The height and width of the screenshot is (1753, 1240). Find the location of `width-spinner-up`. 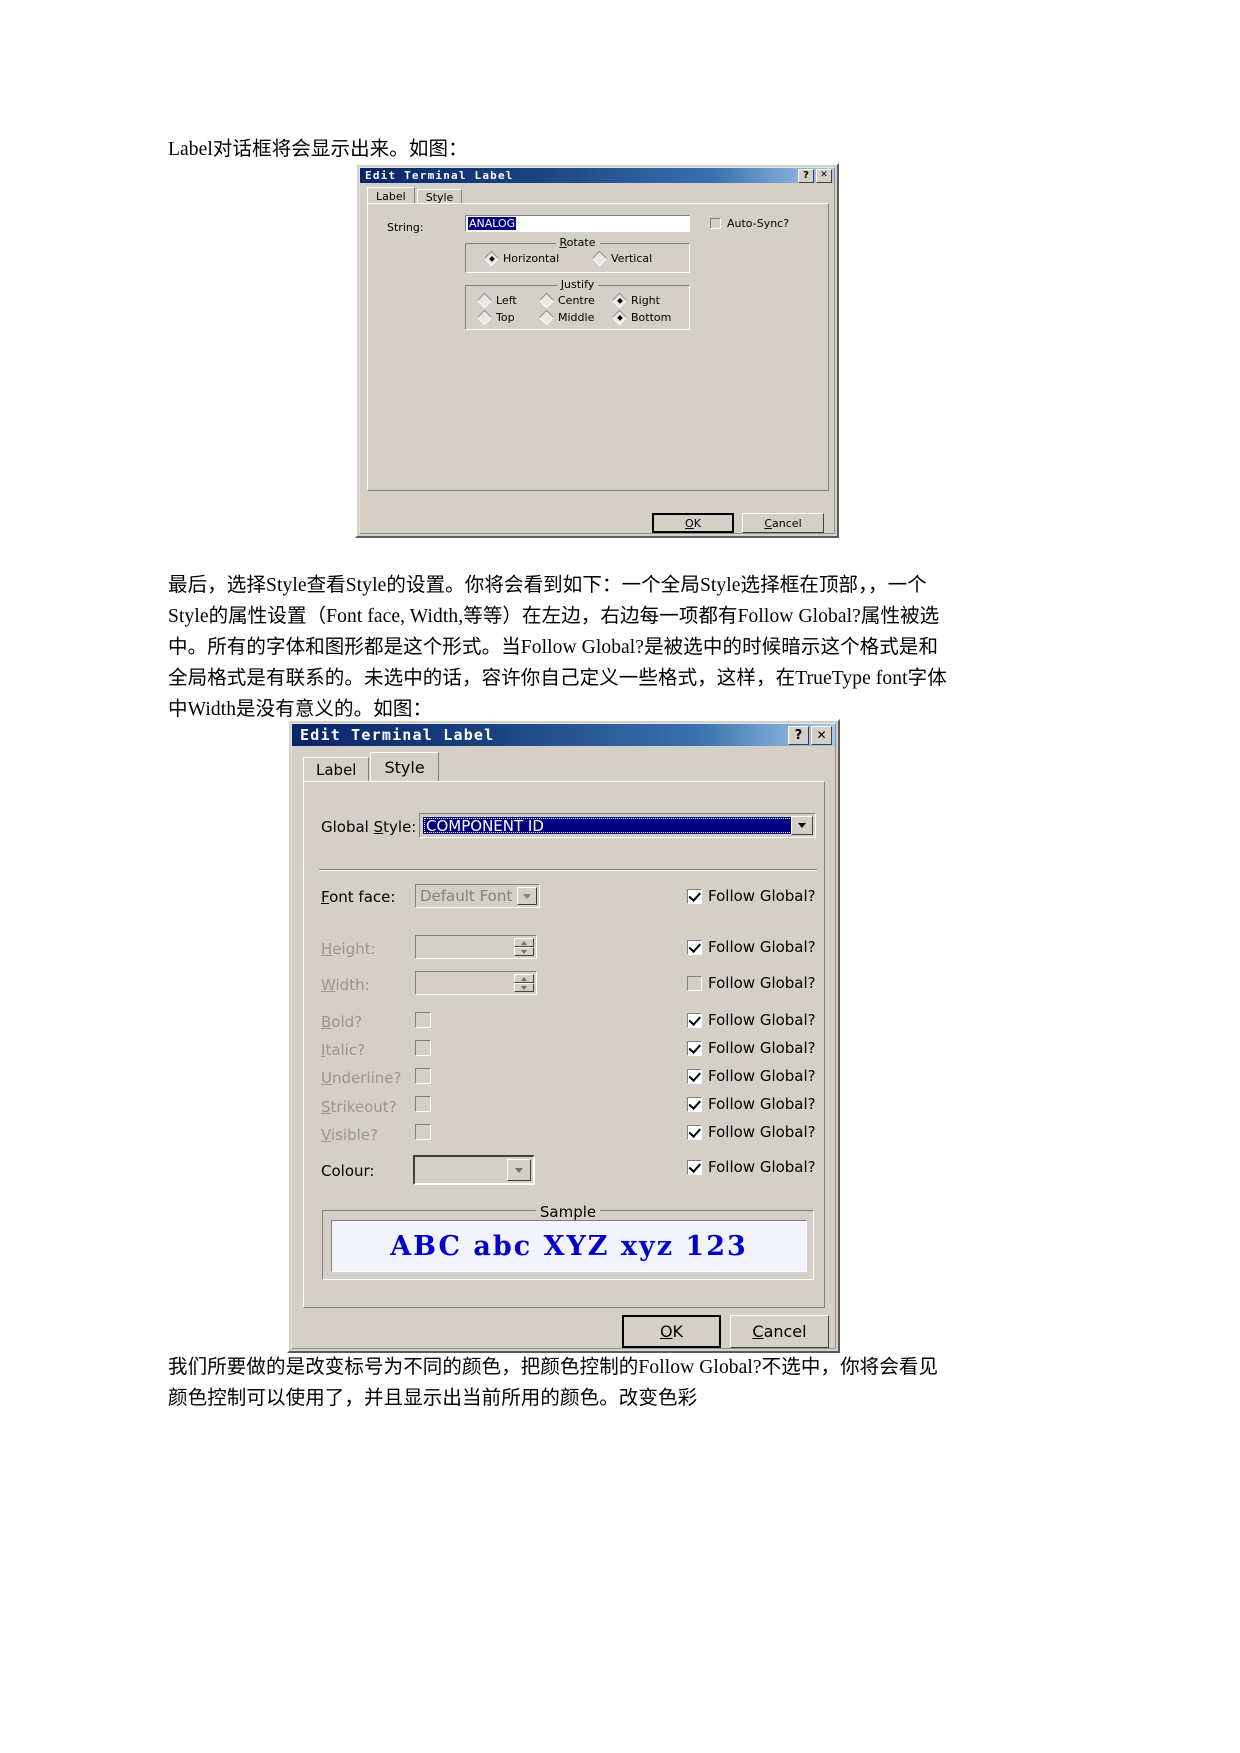

width-spinner-up is located at coordinates (524, 978).